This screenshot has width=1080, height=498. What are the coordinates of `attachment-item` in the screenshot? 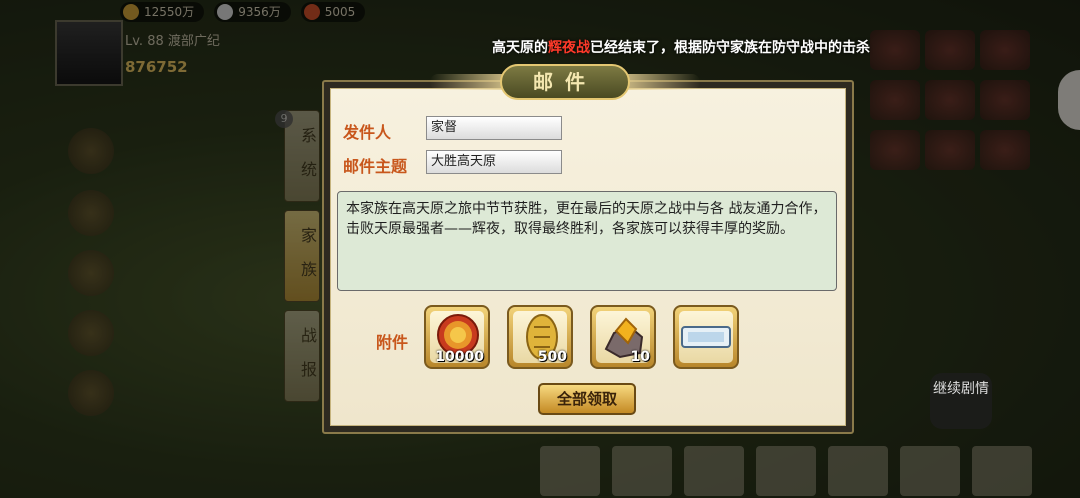 It's located at (706, 337).